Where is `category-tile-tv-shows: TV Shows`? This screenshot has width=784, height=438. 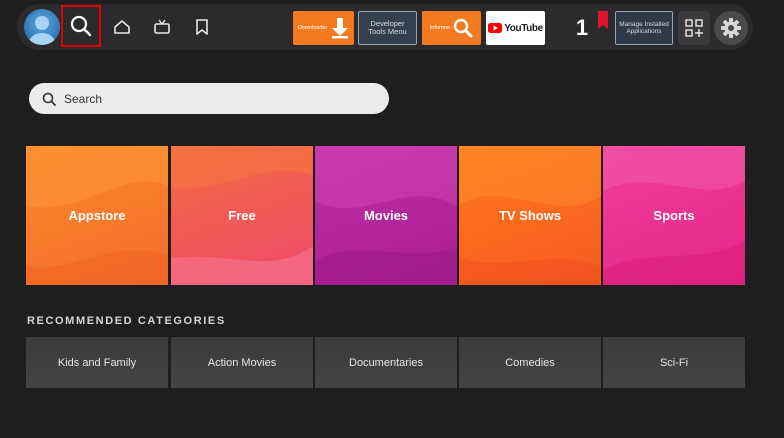 category-tile-tv-shows: TV Shows is located at coordinates (530, 215).